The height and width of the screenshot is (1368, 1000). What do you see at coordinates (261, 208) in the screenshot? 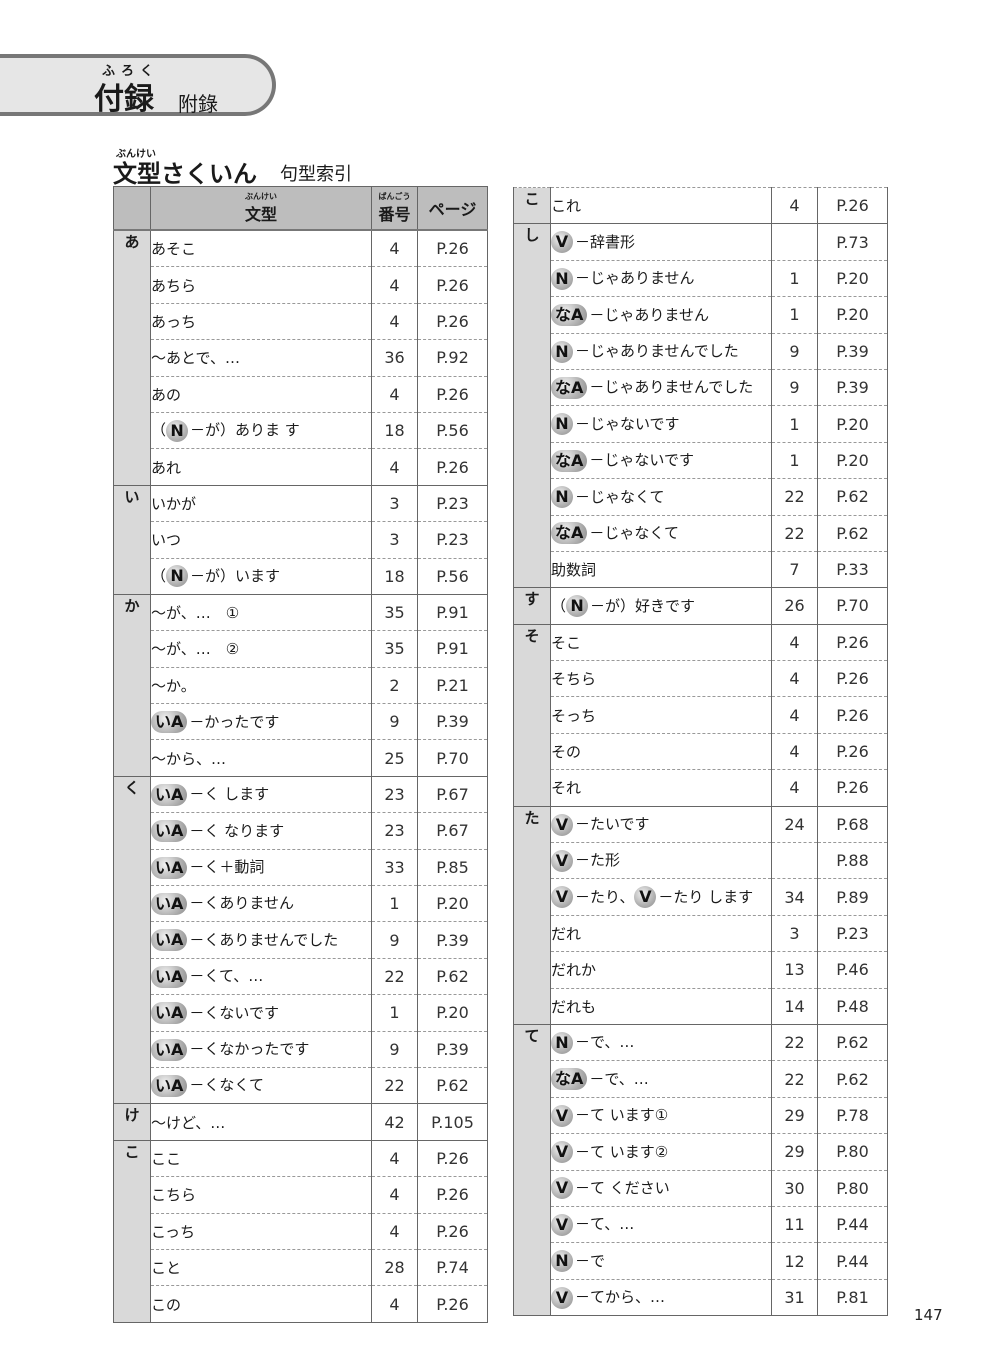
I see `header-pattern: ぶんけい 文型` at bounding box center [261, 208].